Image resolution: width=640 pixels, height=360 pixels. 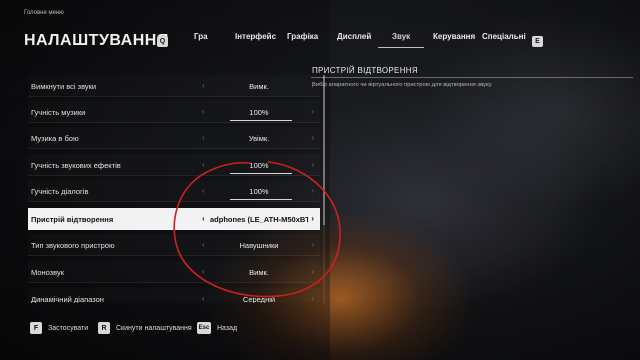 I want to click on setting-row-sfx-volume: Гучність звукових ефектів ‹ 100% ›, so click(x=174, y=165).